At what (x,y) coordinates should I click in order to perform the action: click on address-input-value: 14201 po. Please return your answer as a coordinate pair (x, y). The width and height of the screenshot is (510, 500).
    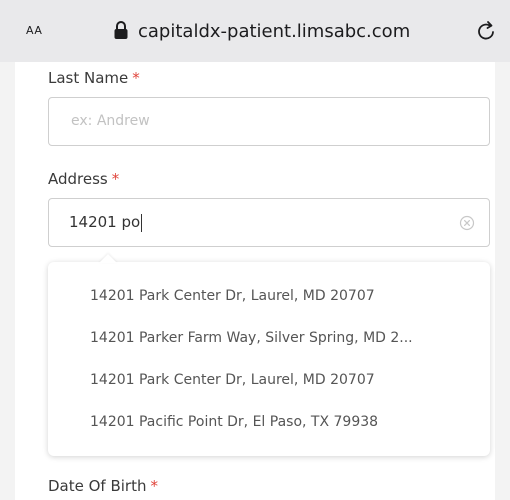
    Looking at the image, I should click on (106, 222).